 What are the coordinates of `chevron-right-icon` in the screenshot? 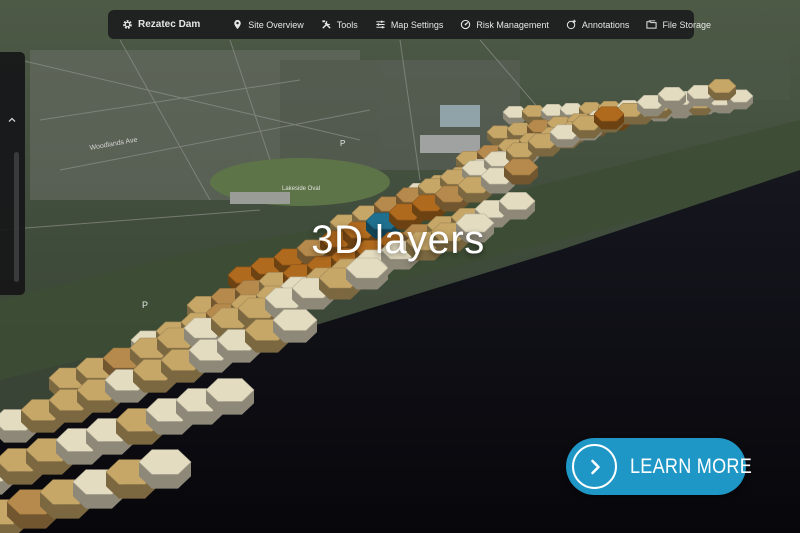 It's located at (594, 466).